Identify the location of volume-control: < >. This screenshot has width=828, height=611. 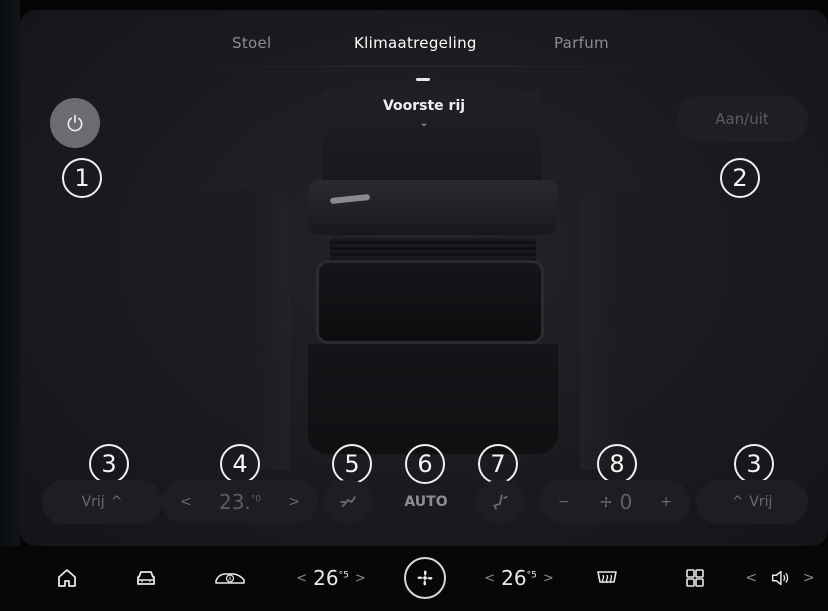
(780, 578).